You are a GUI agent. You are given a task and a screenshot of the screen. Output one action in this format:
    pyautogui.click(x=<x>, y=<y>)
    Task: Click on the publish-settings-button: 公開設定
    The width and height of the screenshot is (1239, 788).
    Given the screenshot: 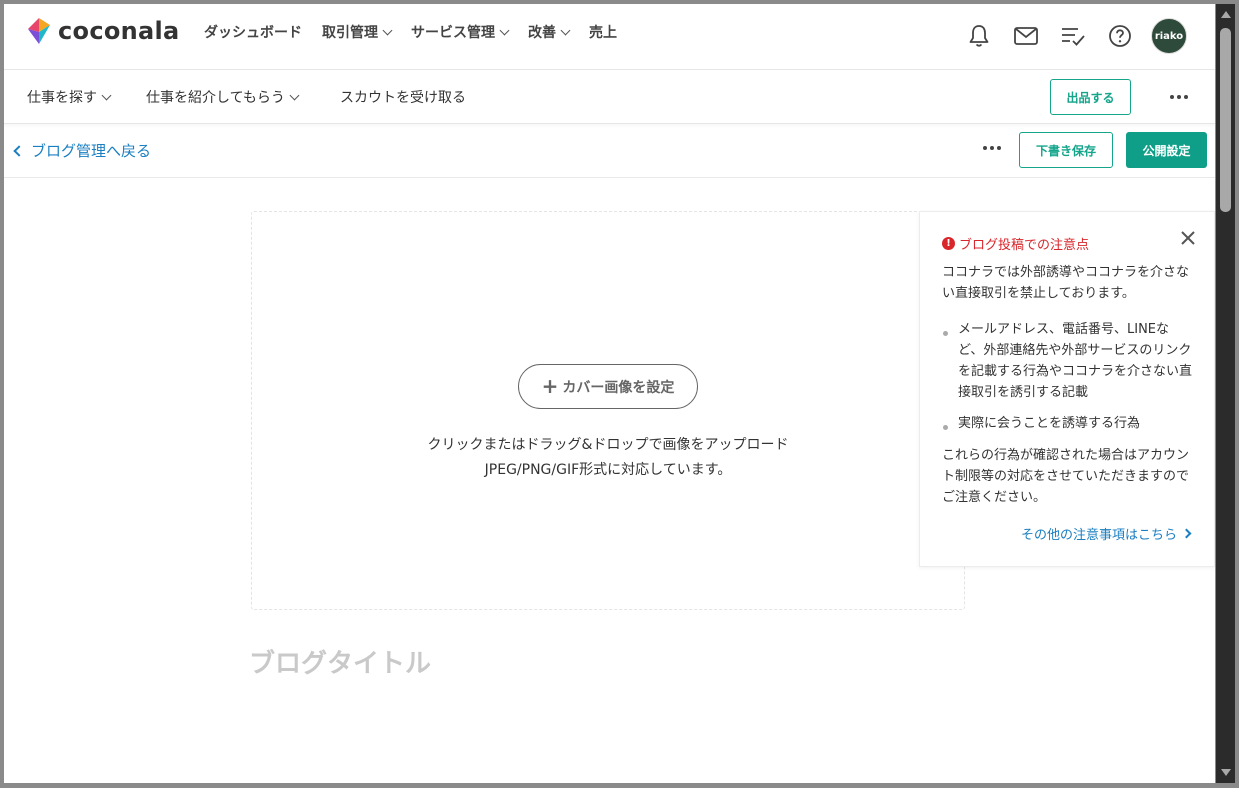 What is the action you would take?
    pyautogui.click(x=1166, y=150)
    